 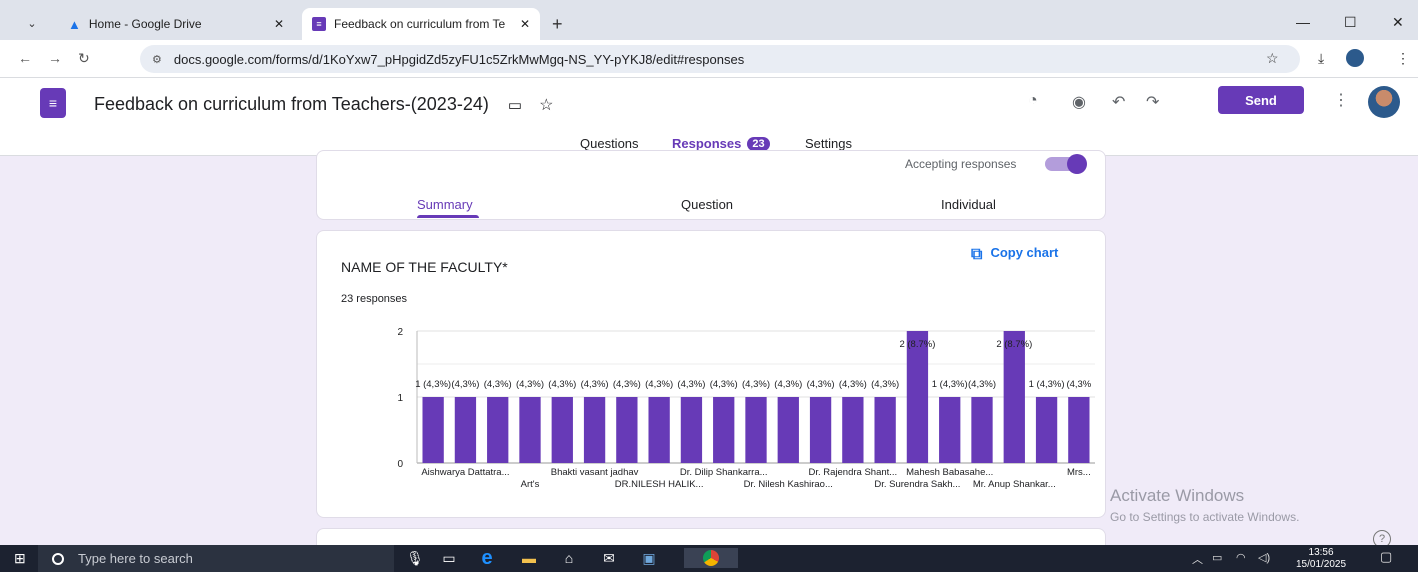 What do you see at coordinates (20, 558) in the screenshot?
I see `windows-start-icon: ⊞` at bounding box center [20, 558].